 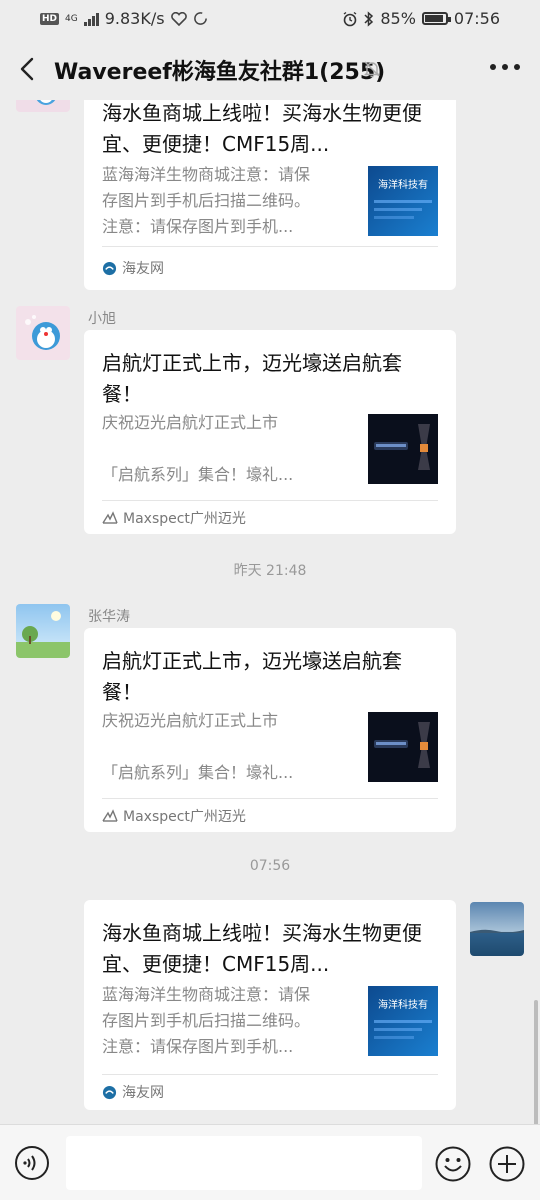 What do you see at coordinates (134, 18) in the screenshot?
I see `network-speed: 9.83K/s` at bounding box center [134, 18].